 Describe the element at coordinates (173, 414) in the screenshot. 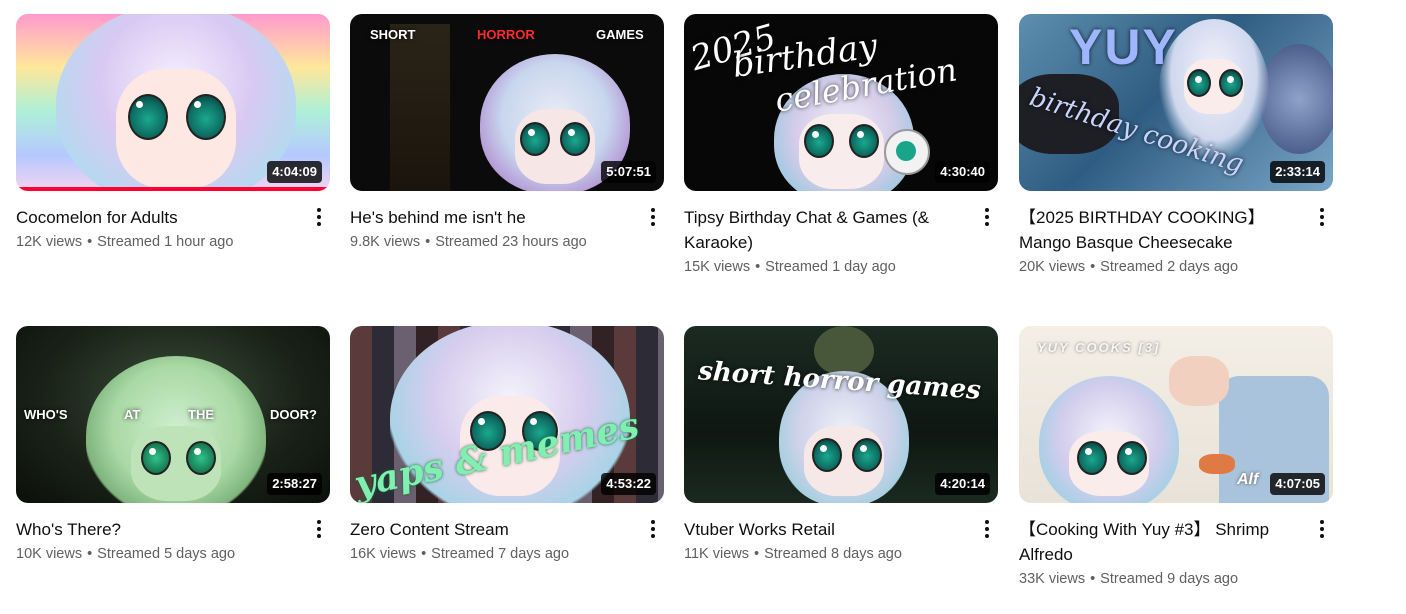

I see `video-thumbnail: WHO'S AT THE DOOR? 2:58:27` at that location.